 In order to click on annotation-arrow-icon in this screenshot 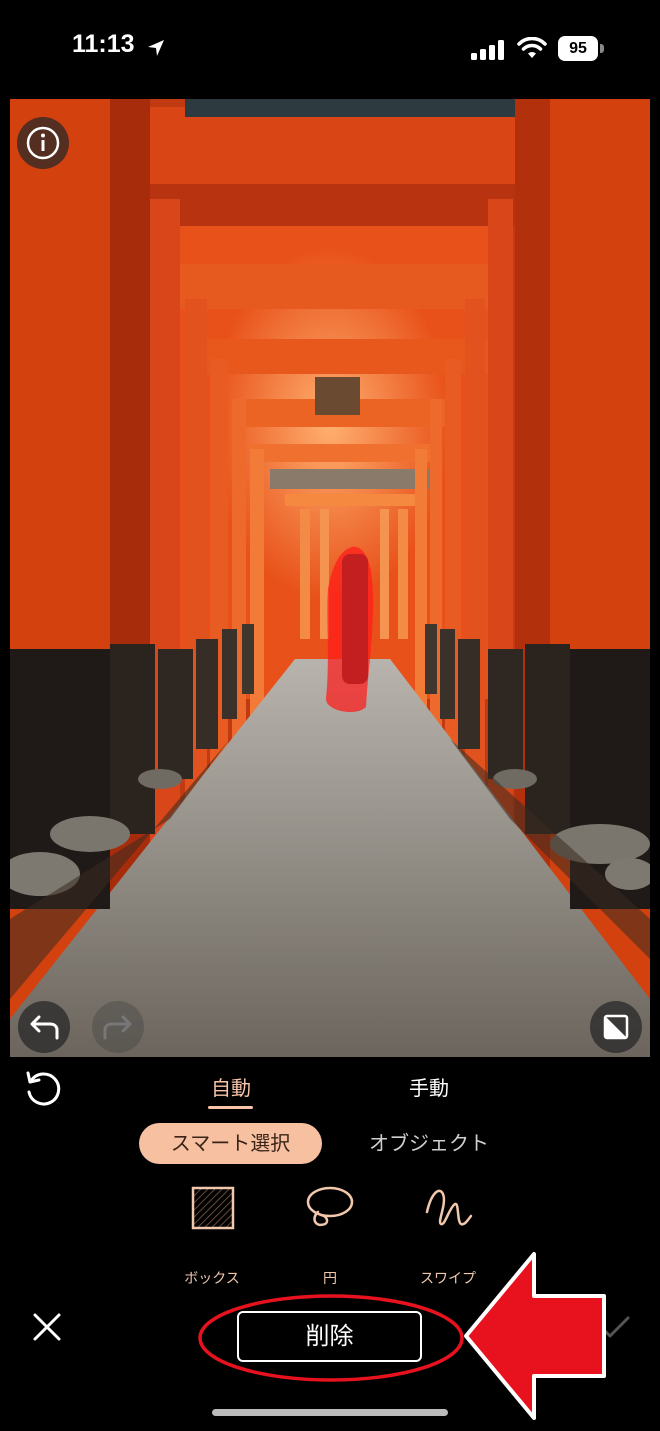, I will do `click(535, 1336)`.